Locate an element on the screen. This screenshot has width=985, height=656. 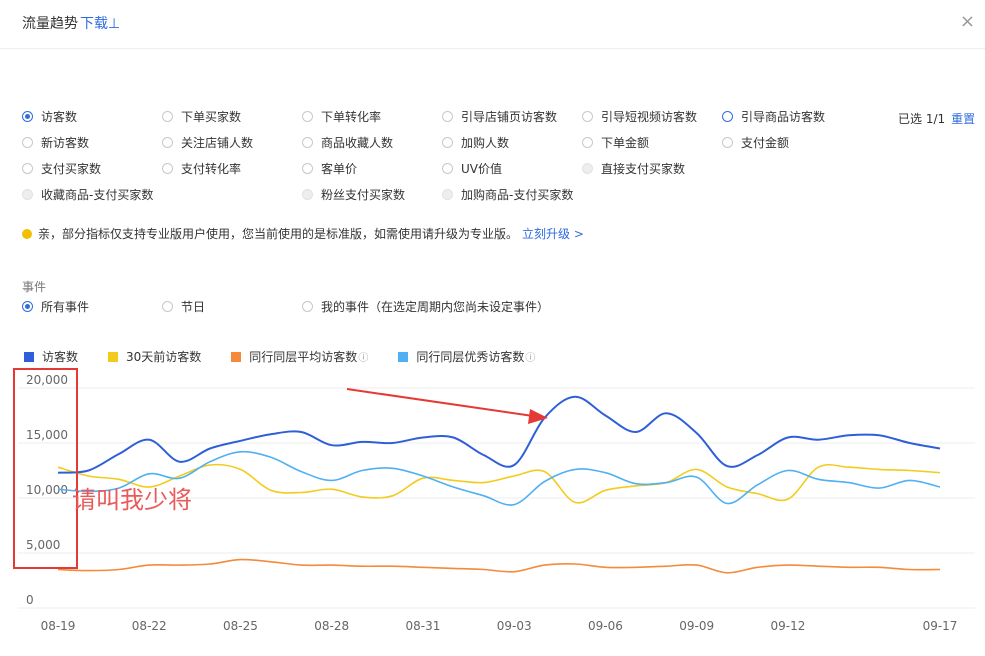
annotation-arrow-head is located at coordinates (538, 416).